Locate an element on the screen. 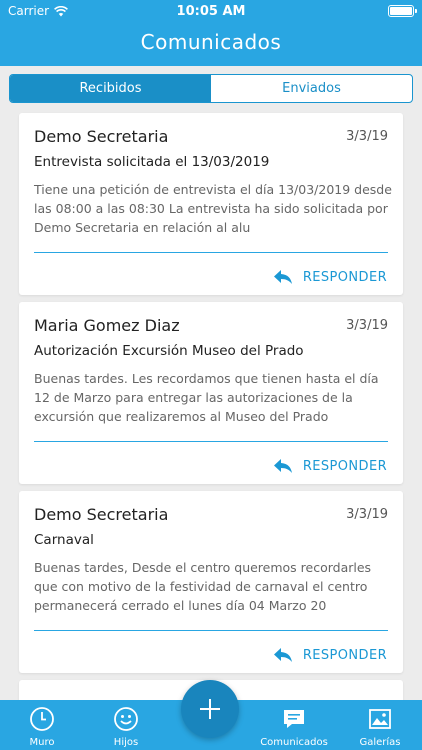 Image resolution: width=422 pixels, height=750 pixels. message-subject: Carnaval is located at coordinates (64, 540).